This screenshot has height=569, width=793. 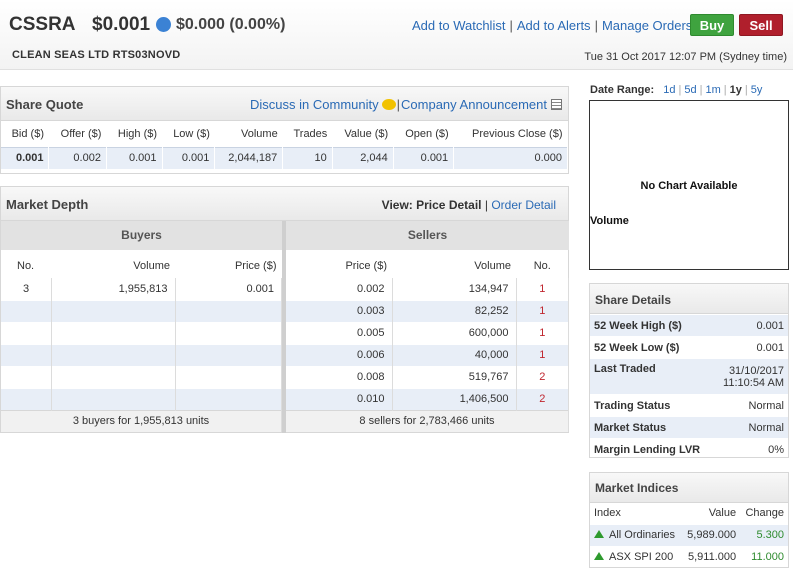 I want to click on detail-row: Trading Status Normal, so click(x=689, y=405).